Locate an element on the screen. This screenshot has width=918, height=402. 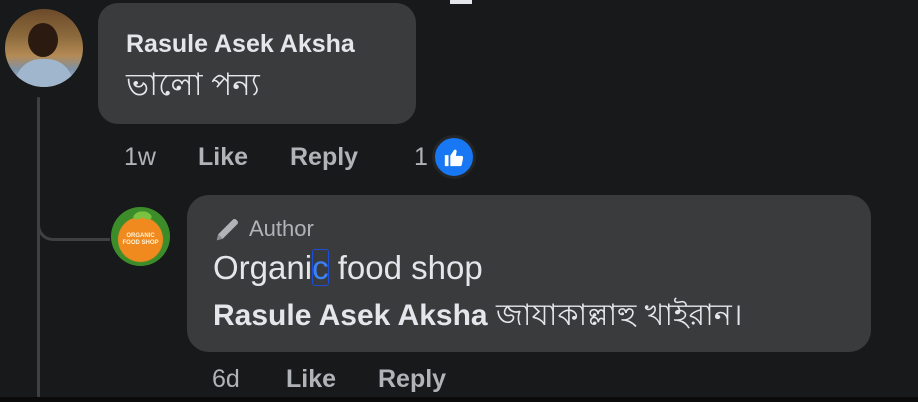
avatar-head is located at coordinates (43, 40).